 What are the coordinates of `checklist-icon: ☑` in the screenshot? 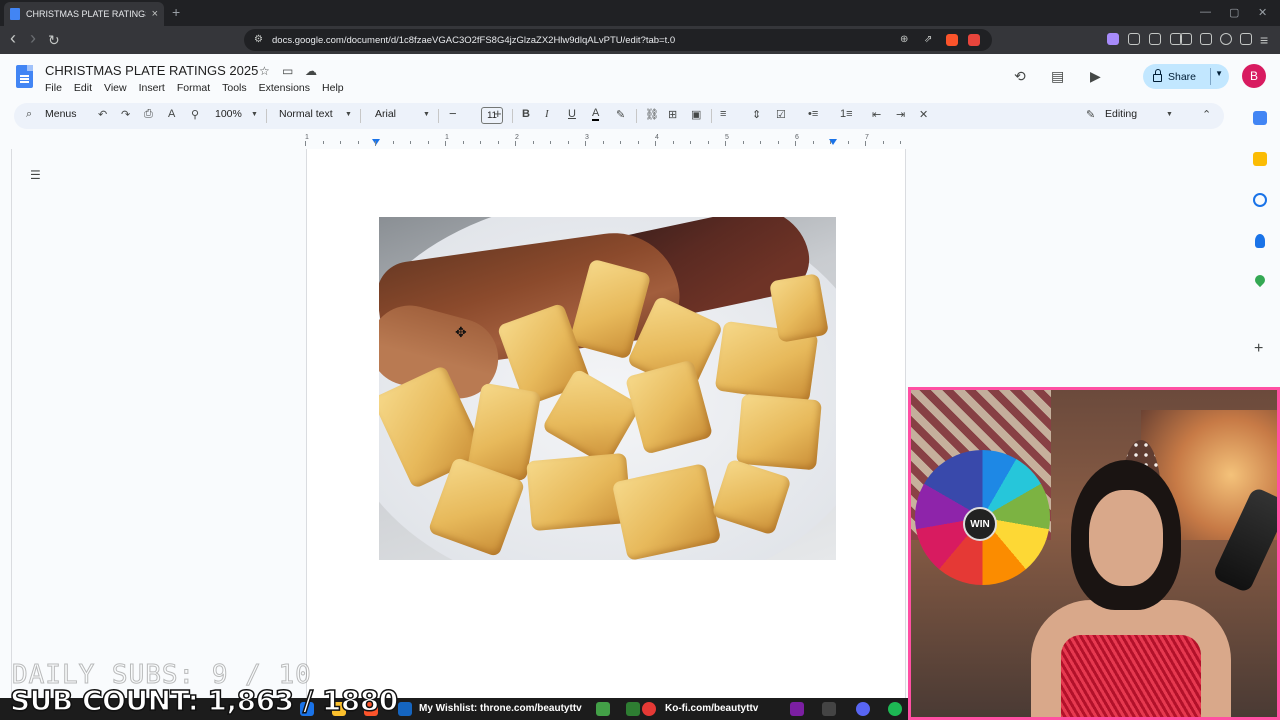 It's located at (781, 114).